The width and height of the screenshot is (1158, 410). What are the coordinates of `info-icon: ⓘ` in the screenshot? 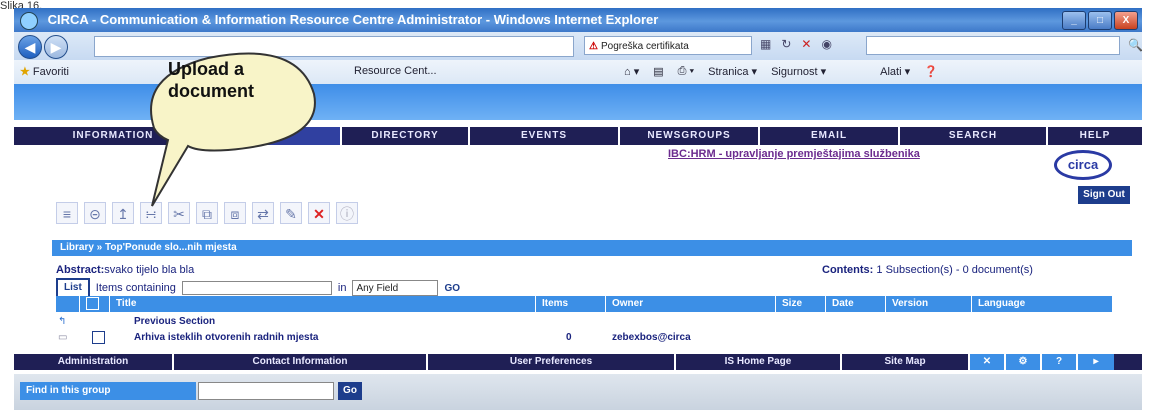 It's located at (347, 213).